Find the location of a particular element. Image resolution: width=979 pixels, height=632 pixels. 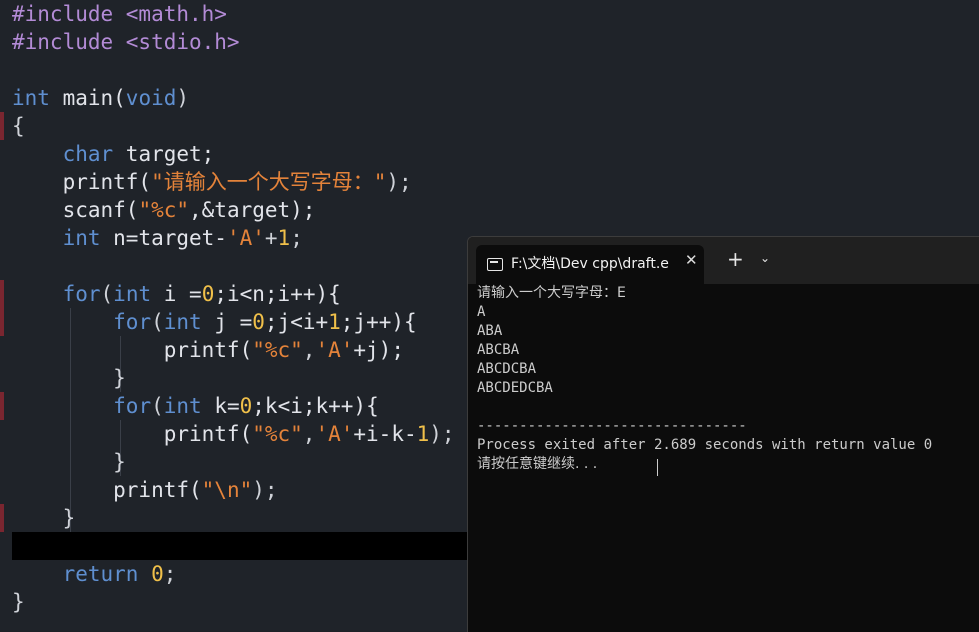

code-line: int n=target-'A'+1; is located at coordinates (157, 238).